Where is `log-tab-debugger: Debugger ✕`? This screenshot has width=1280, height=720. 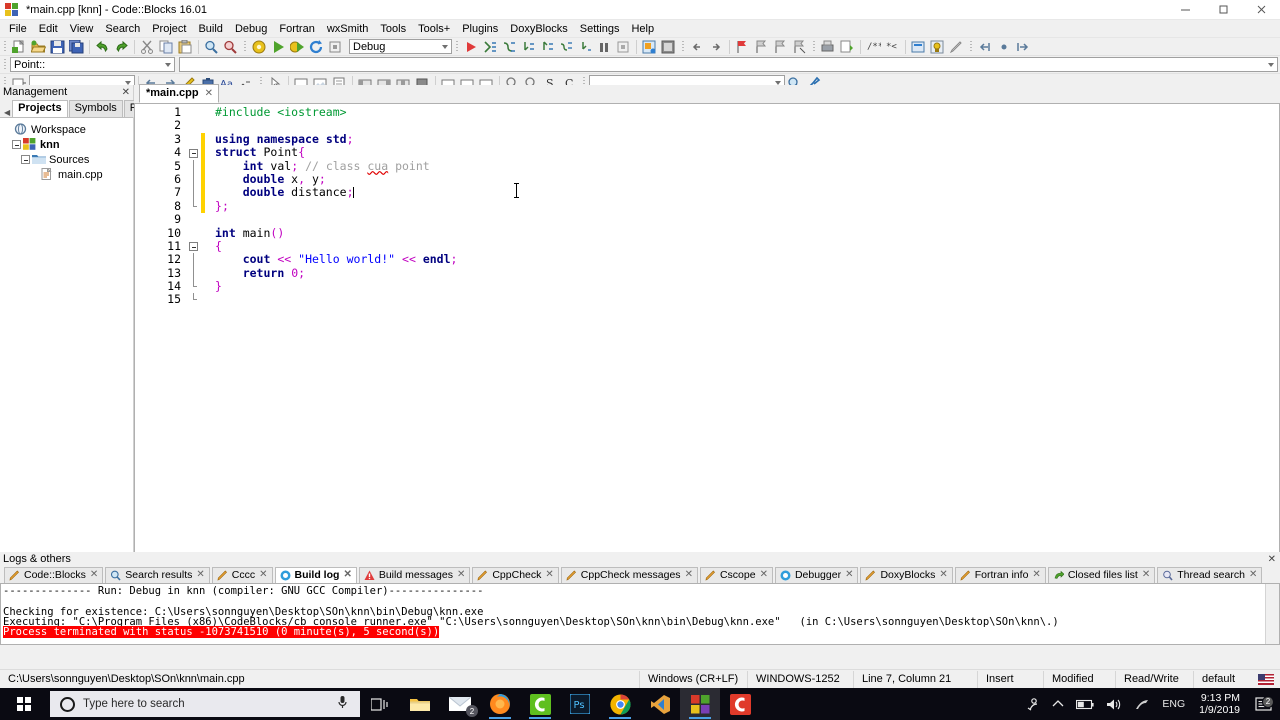
log-tab-debugger: Debugger ✕ is located at coordinates (816, 575).